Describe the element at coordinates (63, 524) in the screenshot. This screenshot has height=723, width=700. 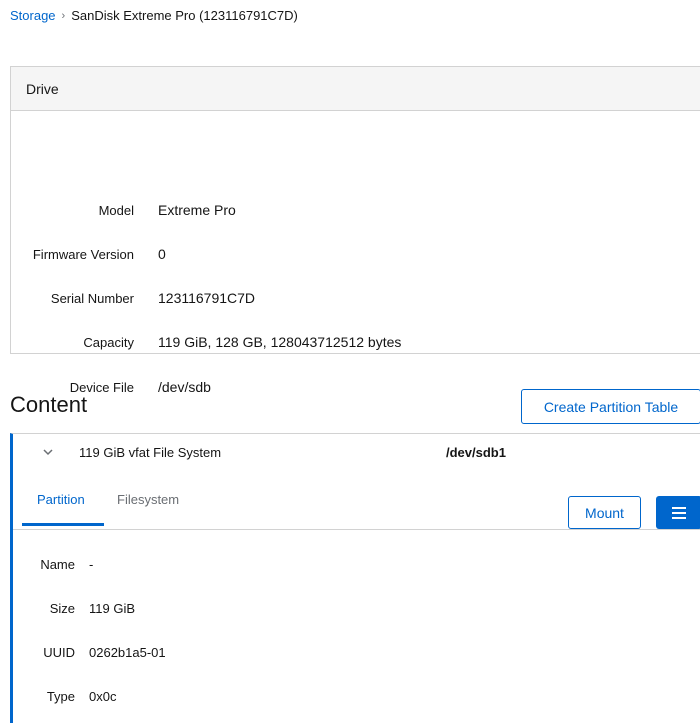
I see `tab-active-indicator` at that location.